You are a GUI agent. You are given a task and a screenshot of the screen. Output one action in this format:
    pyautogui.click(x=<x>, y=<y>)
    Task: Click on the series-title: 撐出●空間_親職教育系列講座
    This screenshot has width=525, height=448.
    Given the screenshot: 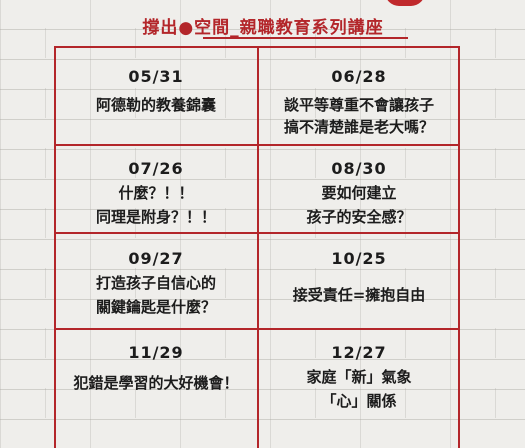 What is the action you would take?
    pyautogui.click(x=263, y=28)
    